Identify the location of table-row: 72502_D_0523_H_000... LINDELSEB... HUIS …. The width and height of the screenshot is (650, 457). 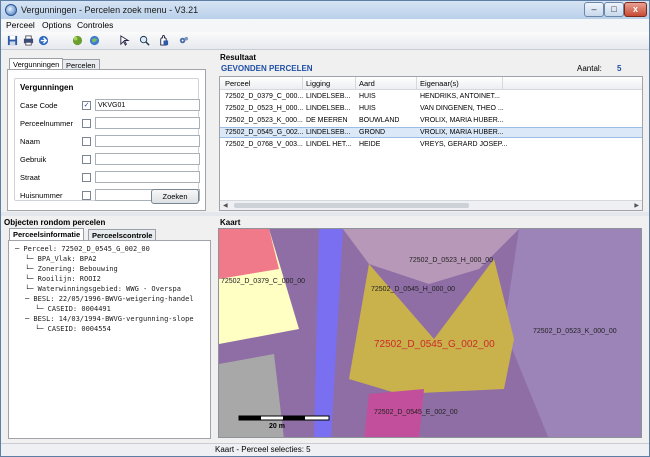
(431, 109).